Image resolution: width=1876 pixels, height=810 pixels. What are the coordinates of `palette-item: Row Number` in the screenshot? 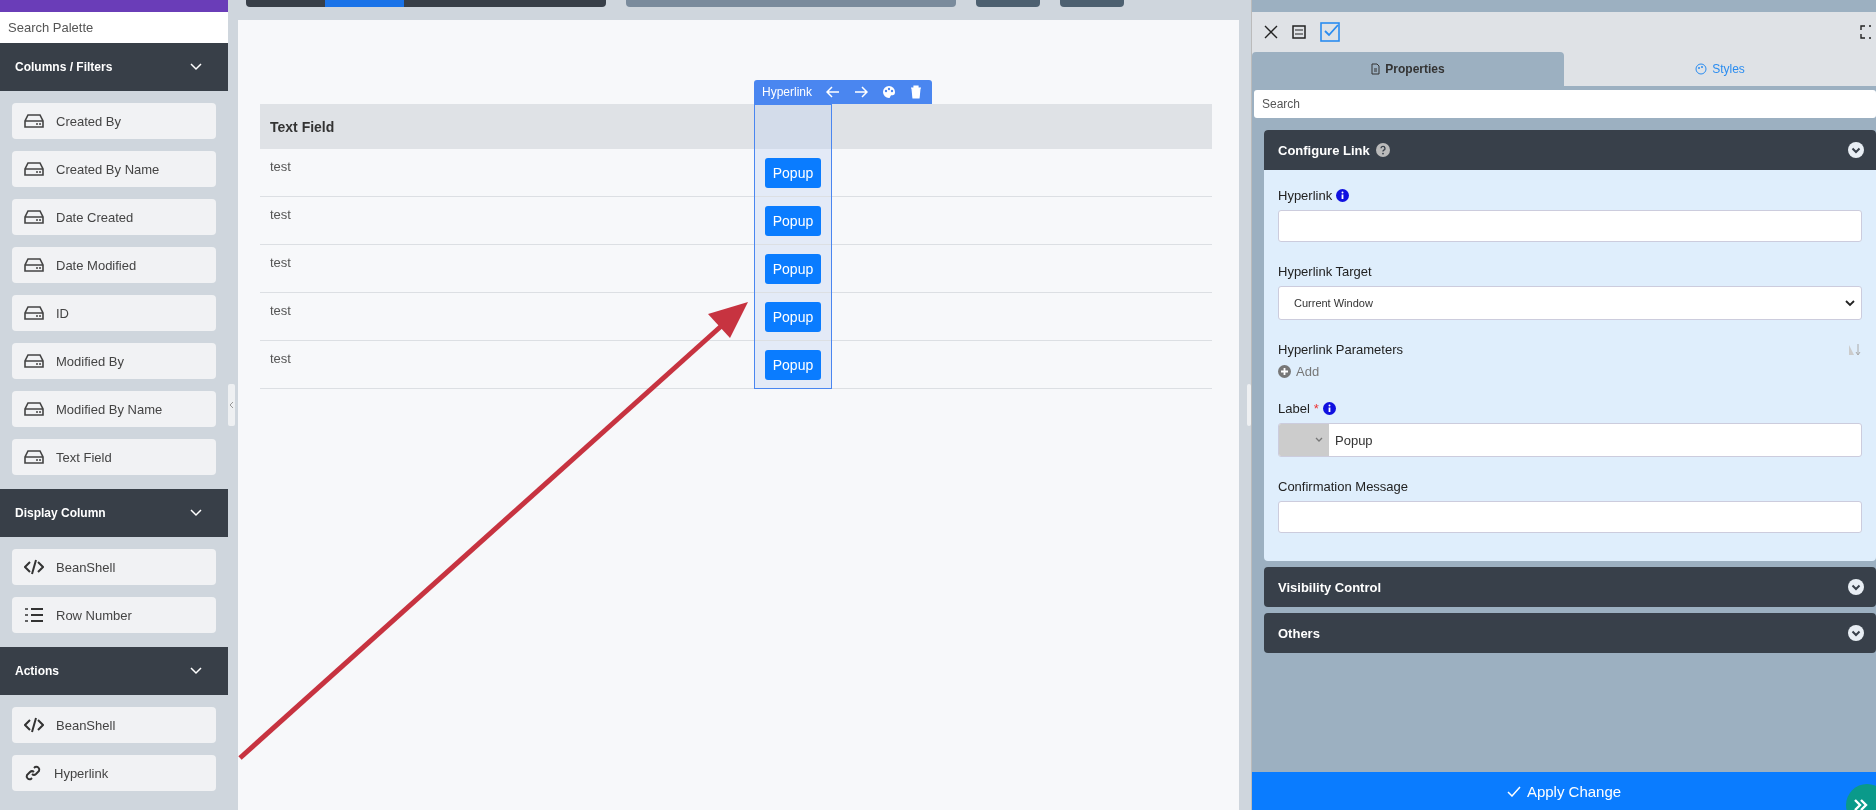 It's located at (114, 615).